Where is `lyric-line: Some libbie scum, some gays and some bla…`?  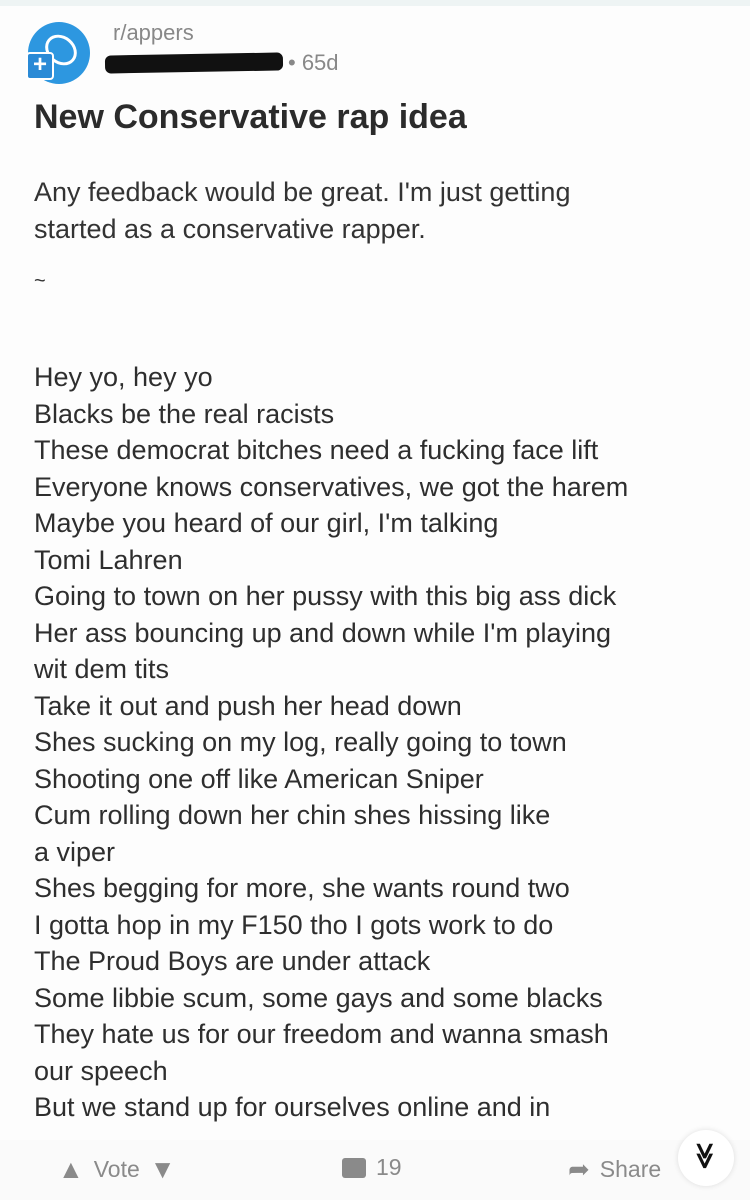
lyric-line: Some libbie scum, some gays and some bla… is located at coordinates (318, 997).